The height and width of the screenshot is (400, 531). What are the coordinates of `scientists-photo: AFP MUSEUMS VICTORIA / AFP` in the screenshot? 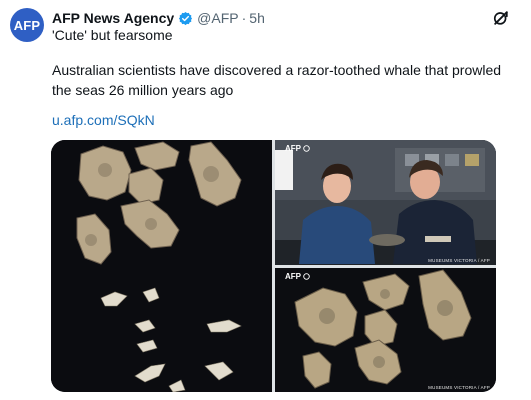 It's located at (385, 202).